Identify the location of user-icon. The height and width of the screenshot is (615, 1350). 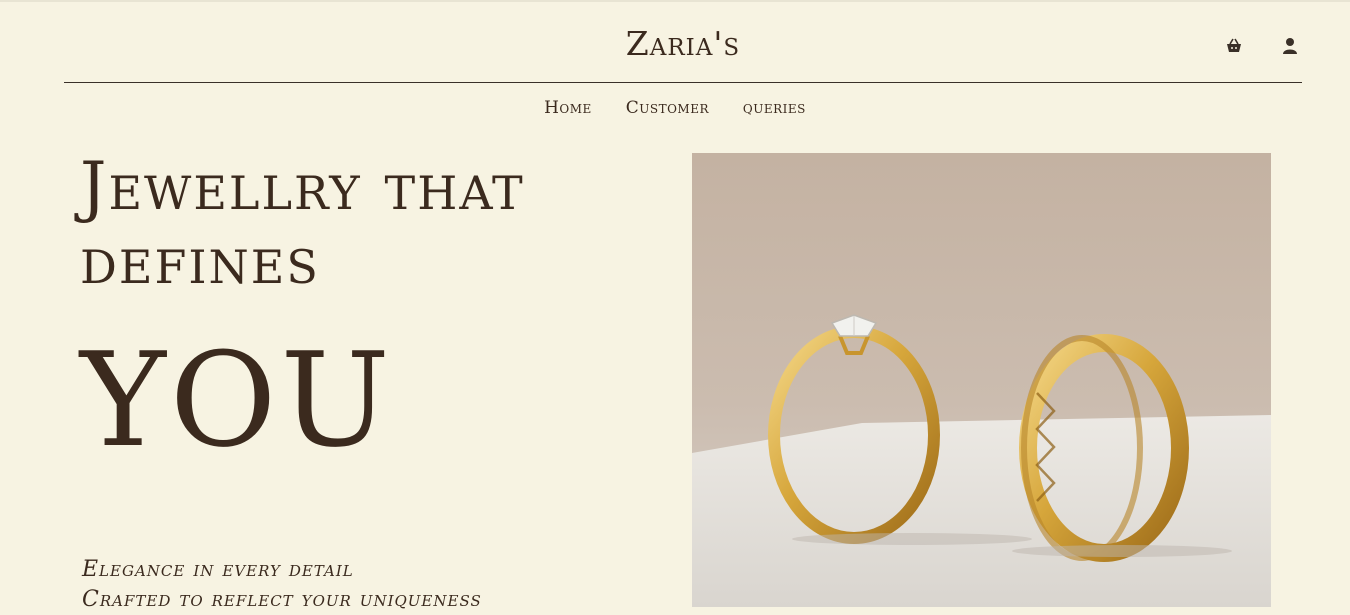
(1290, 46).